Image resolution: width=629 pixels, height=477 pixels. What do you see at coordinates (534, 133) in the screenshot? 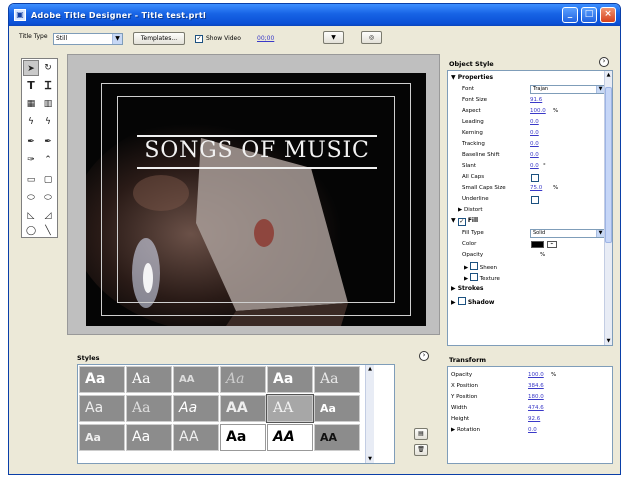
I see `kerning-value: 0.0` at bounding box center [534, 133].